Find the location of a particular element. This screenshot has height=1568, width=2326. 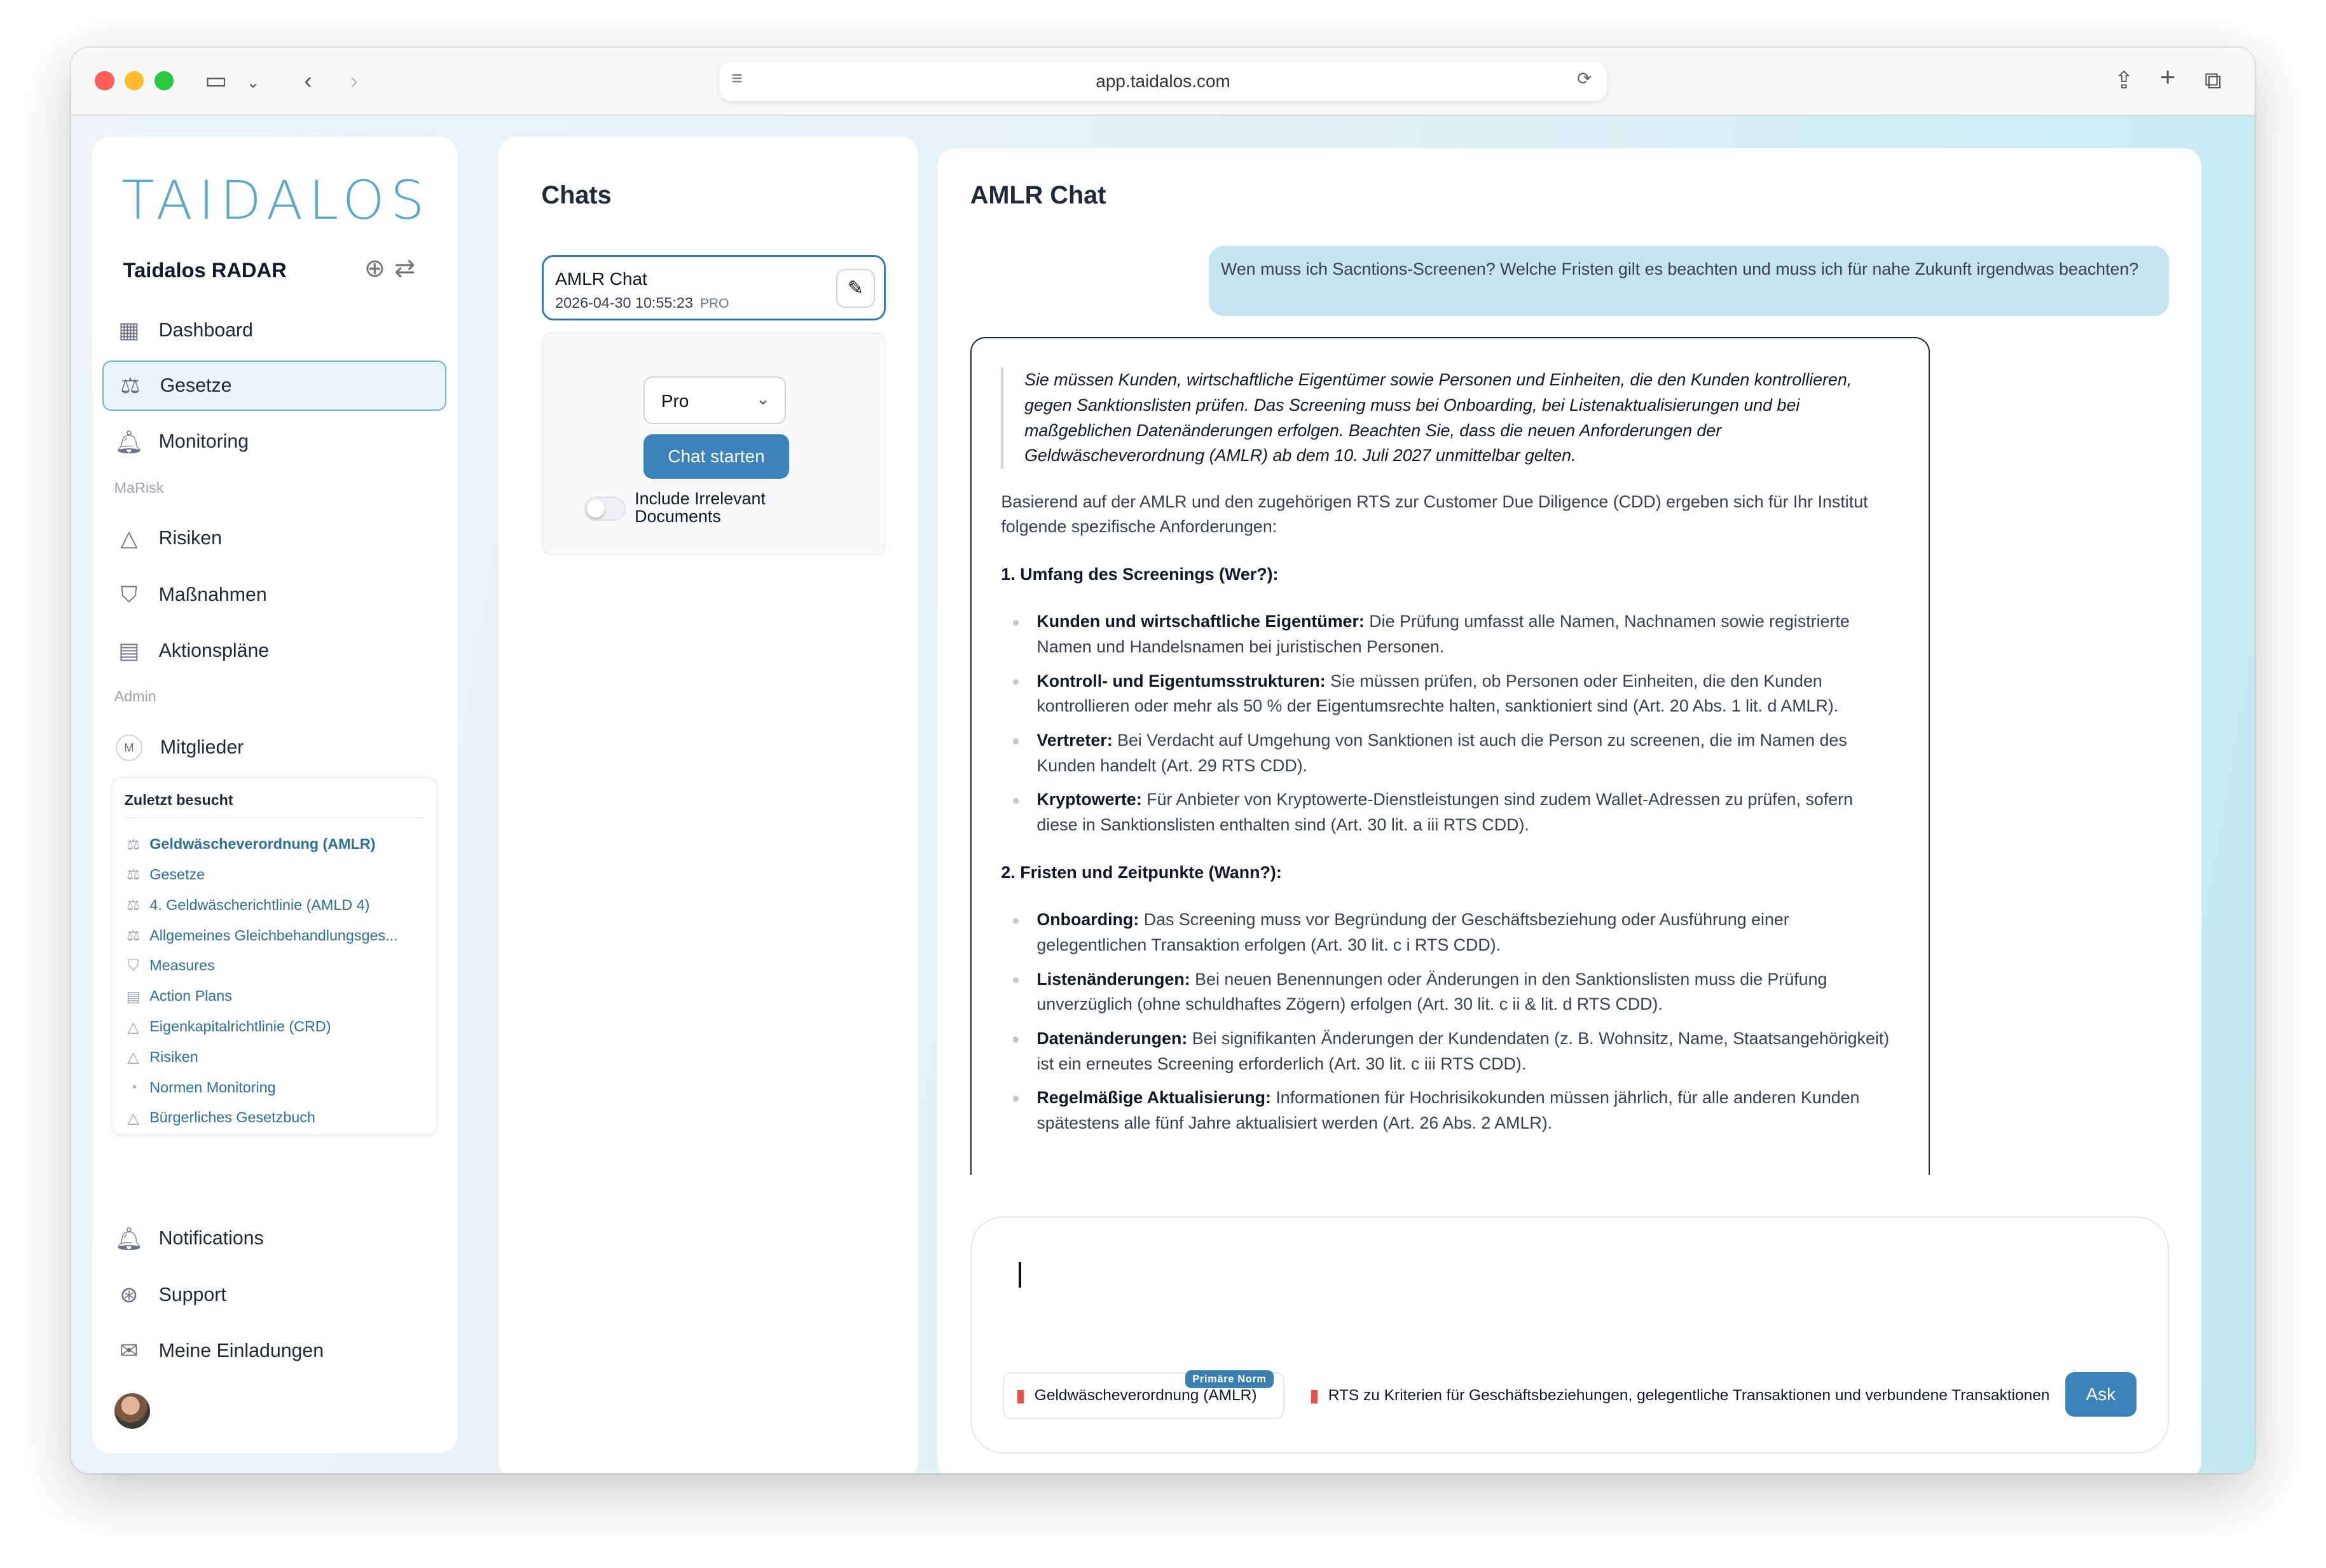

recent-item-label: Bürgerliches Gesetzbuch is located at coordinates (232, 1117).